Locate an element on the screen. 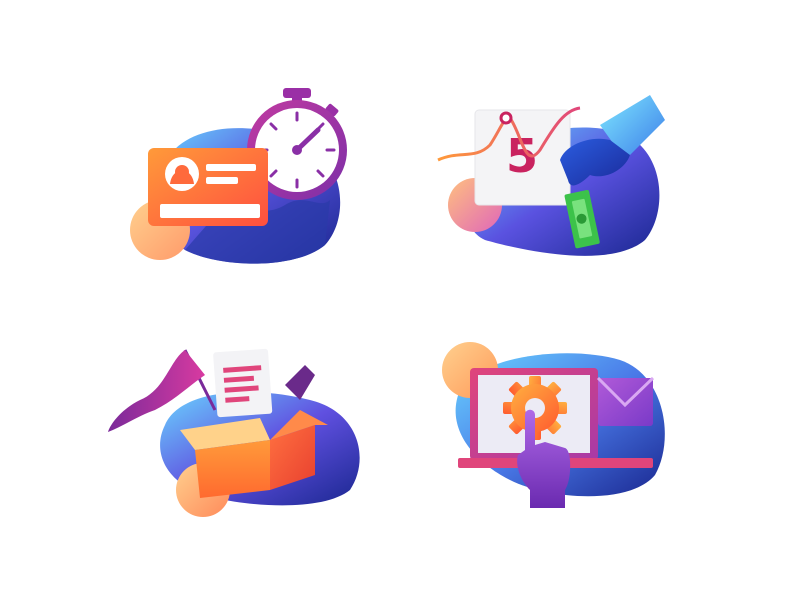  laptop-settings-mail-icon is located at coordinates (555, 430).